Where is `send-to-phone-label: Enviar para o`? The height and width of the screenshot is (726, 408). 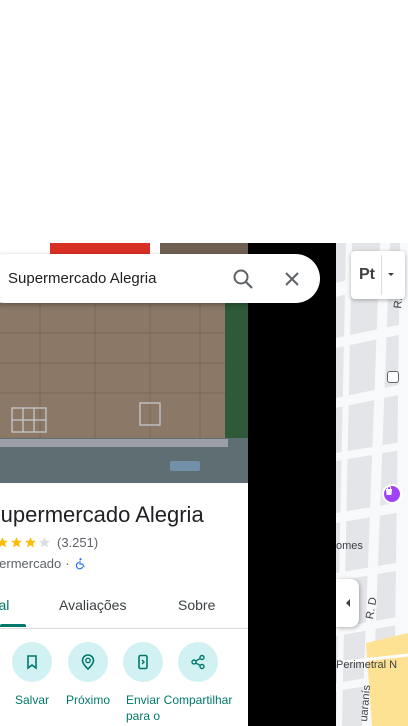 send-to-phone-label: Enviar para o is located at coordinates (143, 708).